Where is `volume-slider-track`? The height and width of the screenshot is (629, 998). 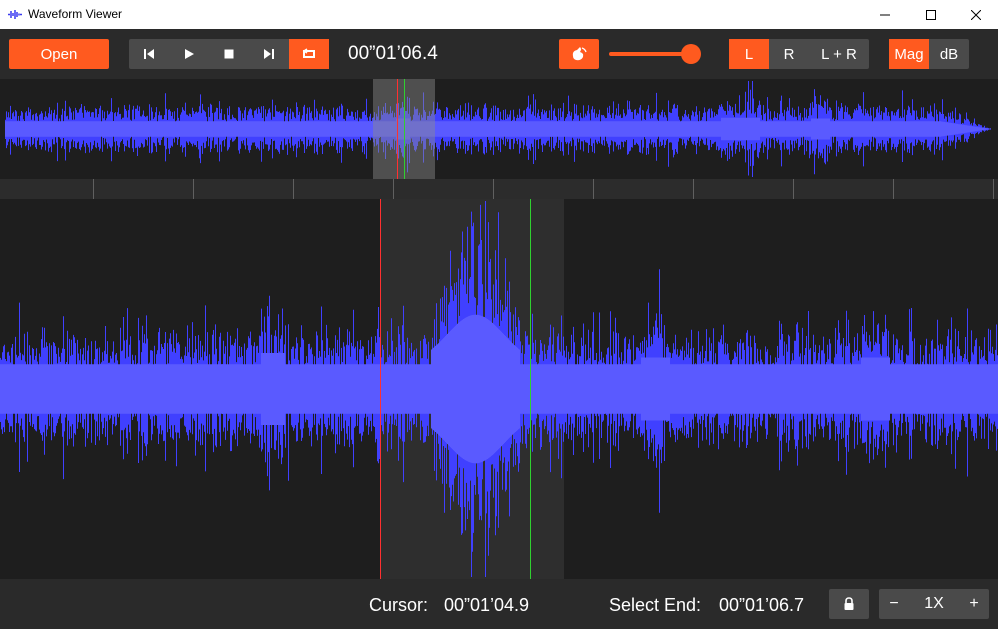 volume-slider-track is located at coordinates (650, 54).